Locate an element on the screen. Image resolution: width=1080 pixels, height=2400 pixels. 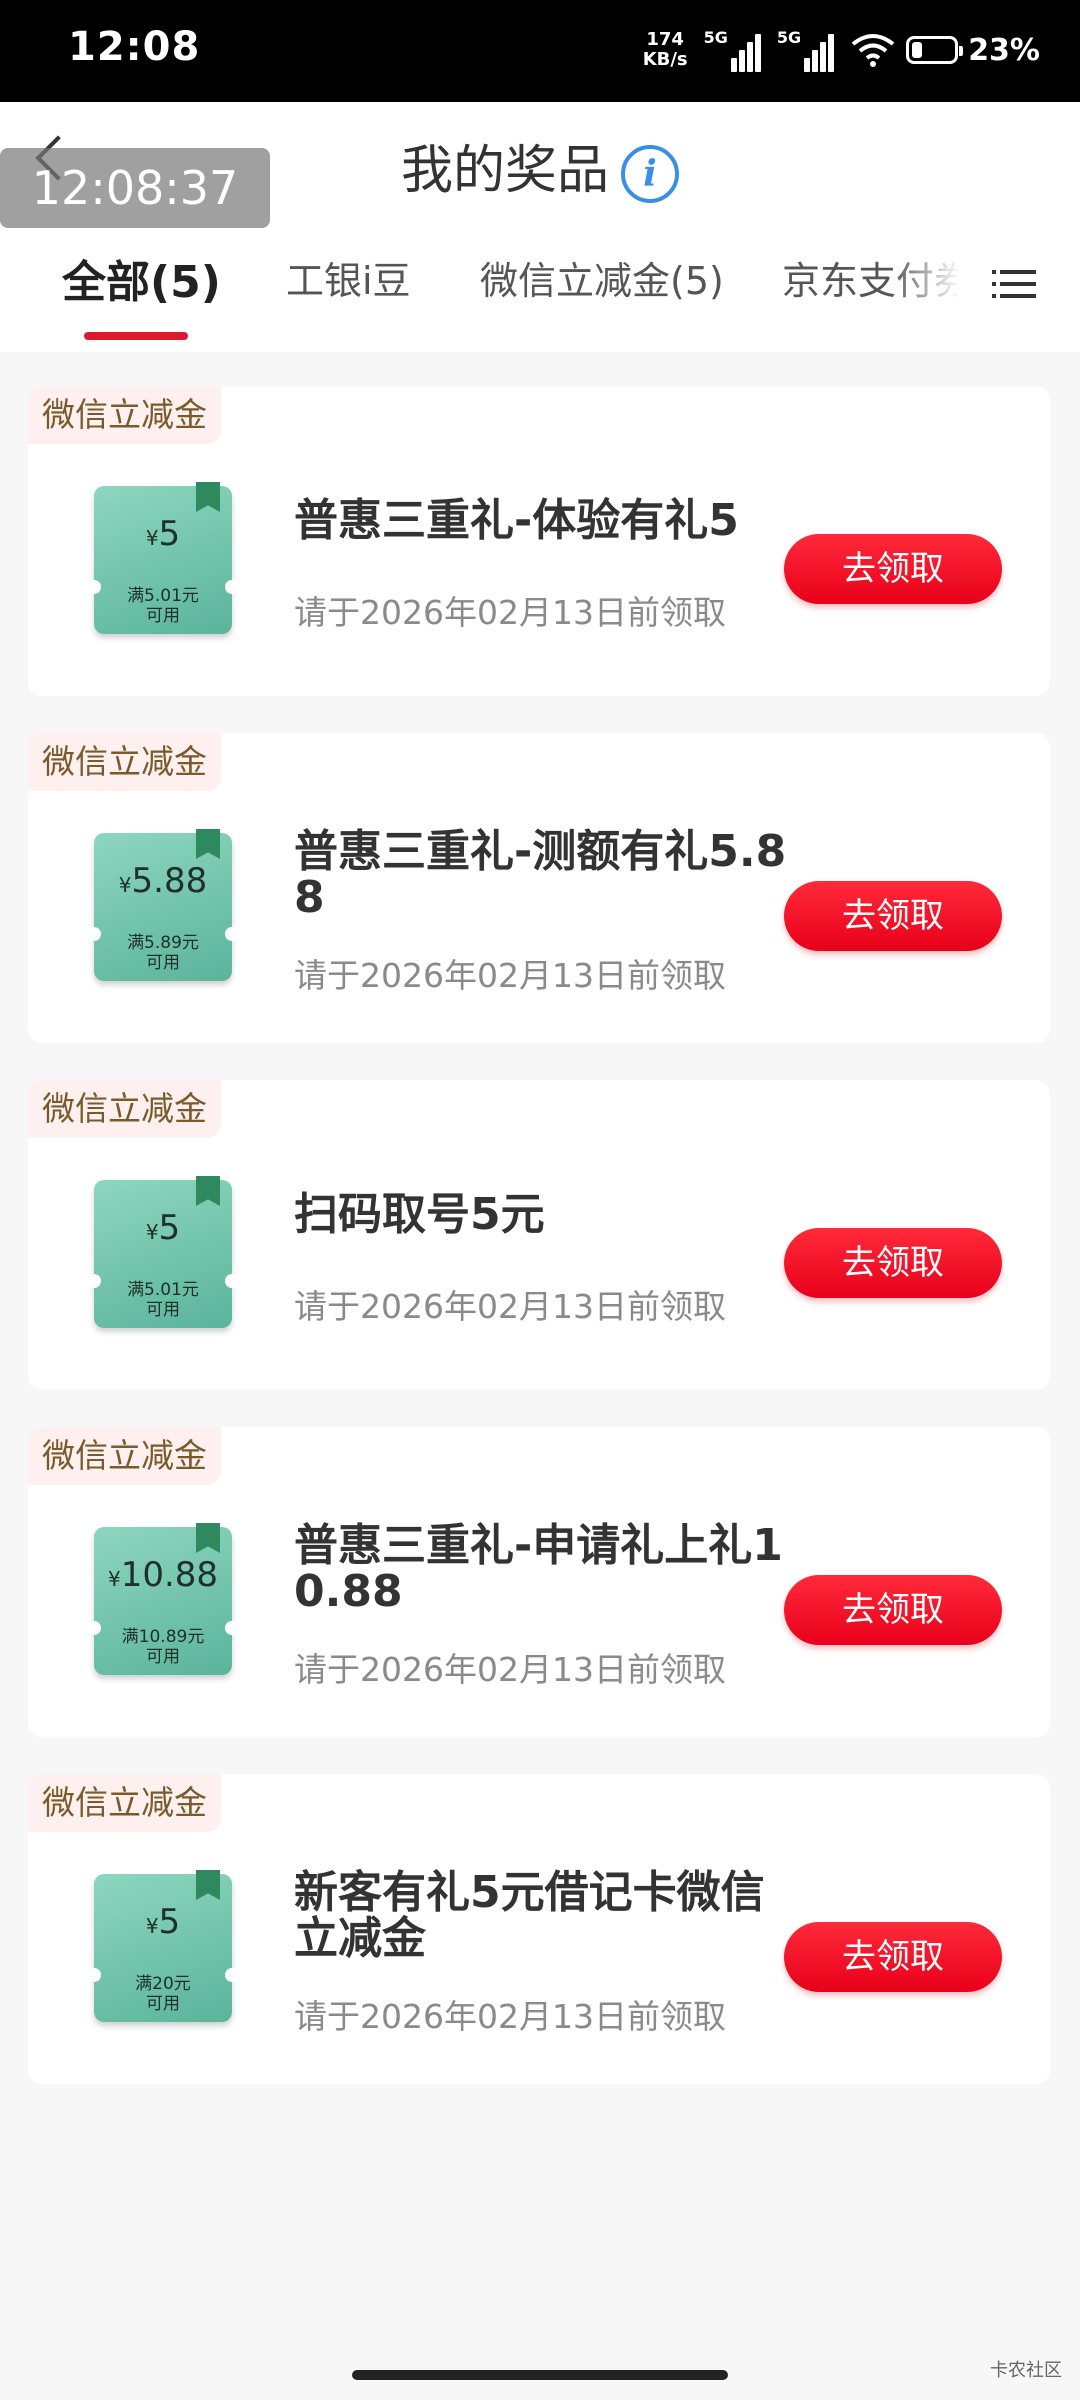
tab-bar: 全部(5) 工银i豆 微信立减金(5) 京东支付券 is located at coordinates (540, 300).